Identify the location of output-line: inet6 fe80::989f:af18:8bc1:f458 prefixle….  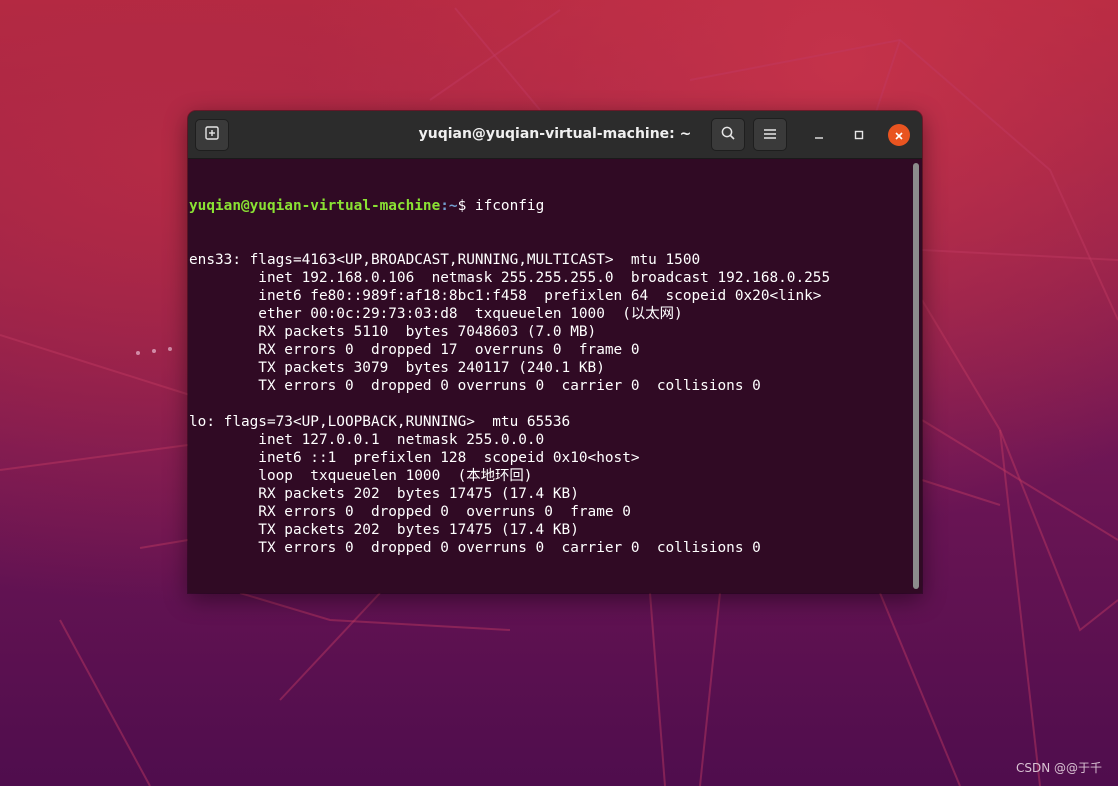
(505, 296).